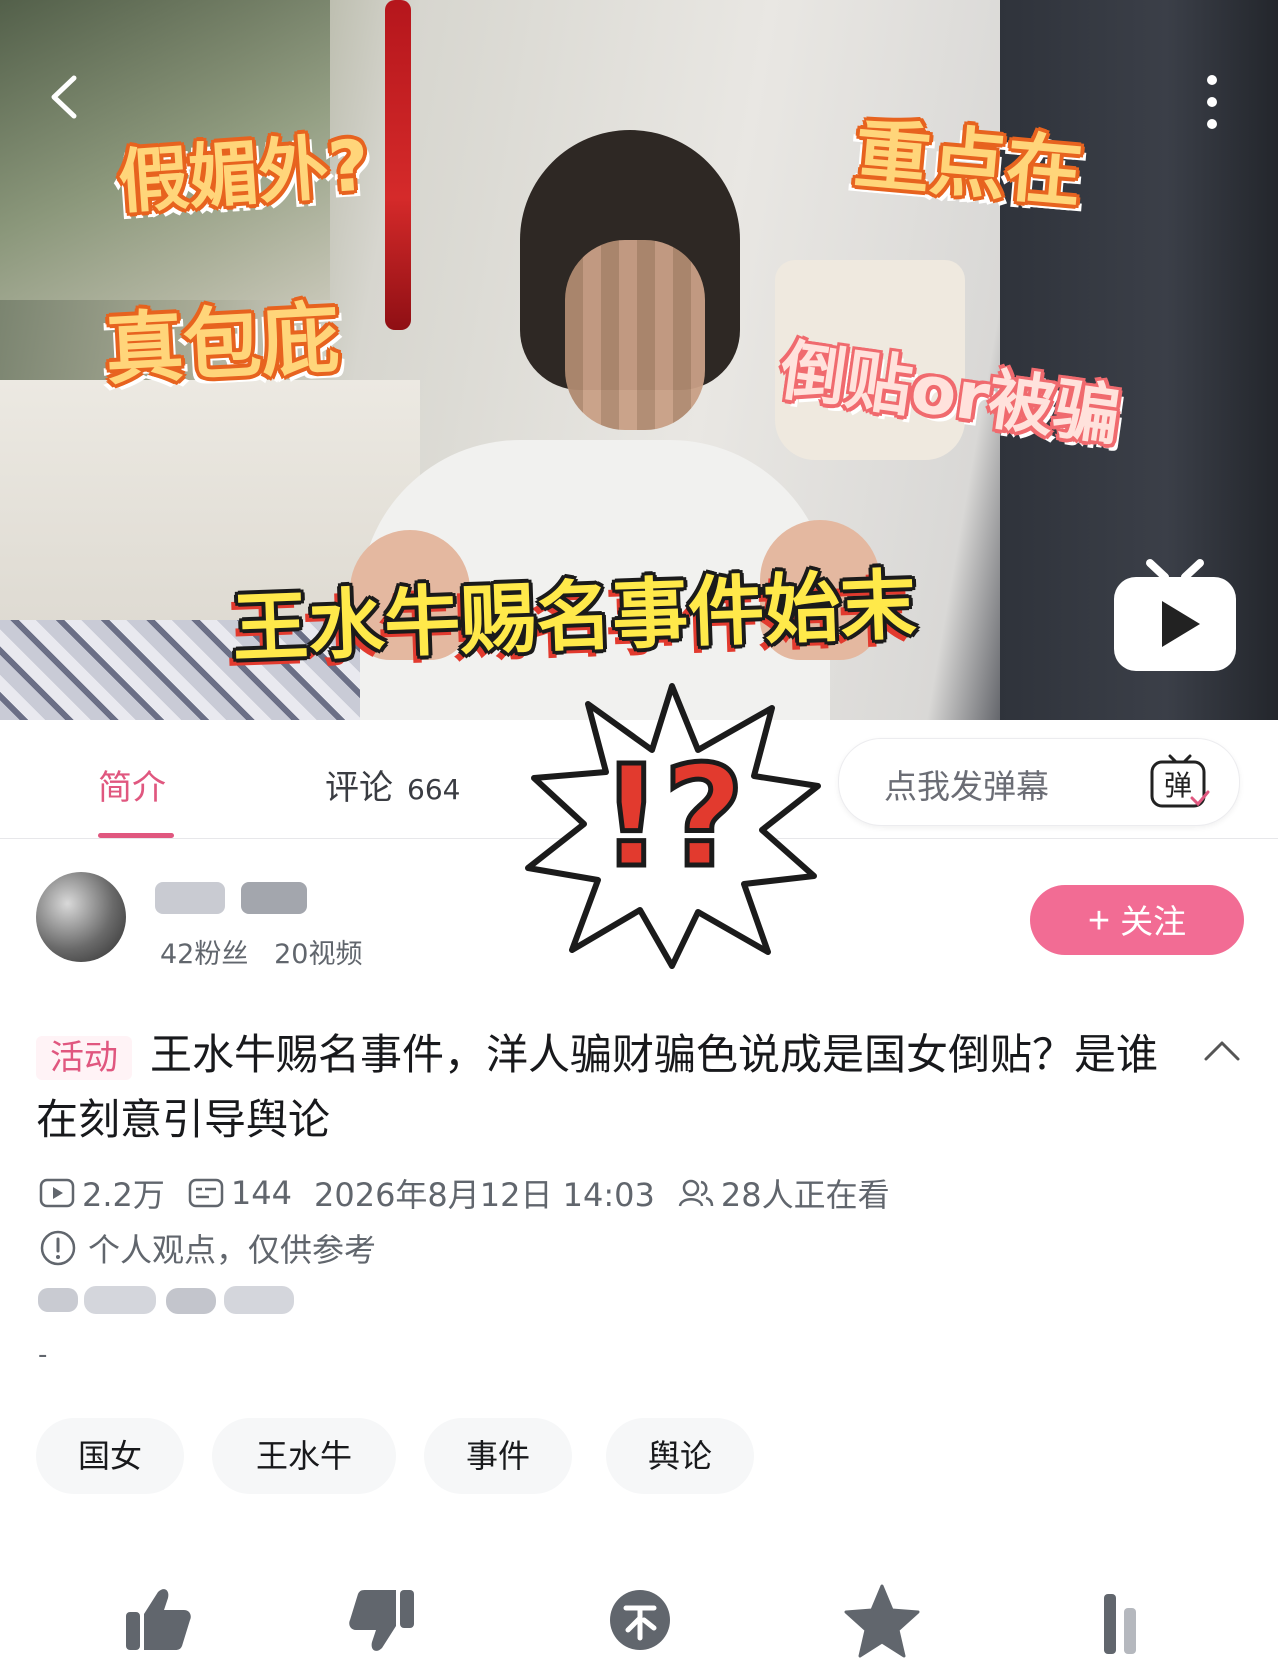 This screenshot has height=1664, width=1278. Describe the element at coordinates (304, 1456) in the screenshot. I see `tag-chip: 王水牛` at that location.